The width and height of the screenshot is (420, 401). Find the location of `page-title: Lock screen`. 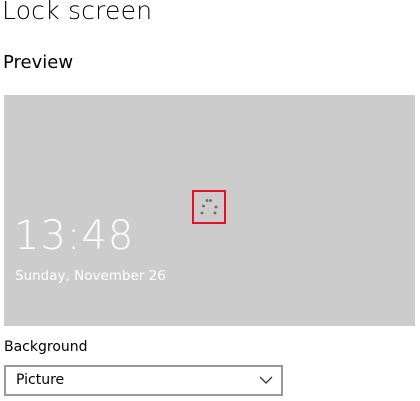

page-title: Lock screen is located at coordinates (77, 12).